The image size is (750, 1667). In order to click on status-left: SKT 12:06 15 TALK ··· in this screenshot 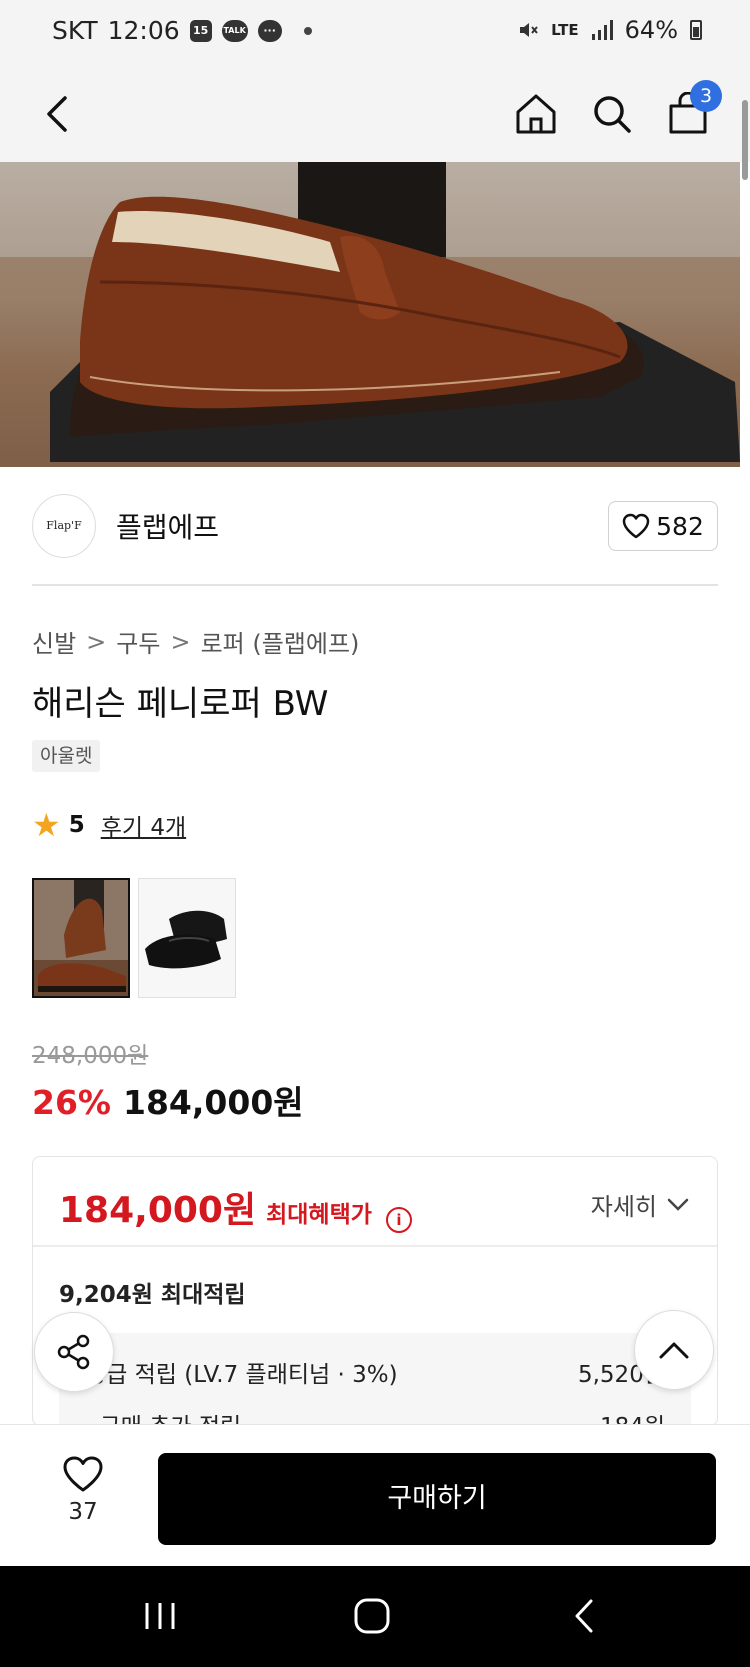, I will do `click(182, 30)`.